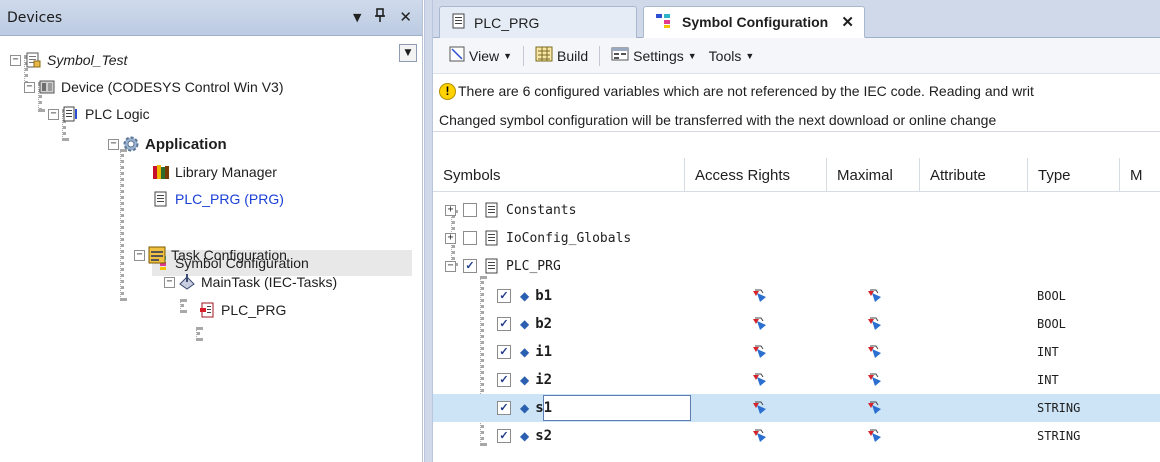 The height and width of the screenshot is (462, 1160). What do you see at coordinates (357, 17) in the screenshot?
I see `panel-menu-icon: ▼` at bounding box center [357, 17].